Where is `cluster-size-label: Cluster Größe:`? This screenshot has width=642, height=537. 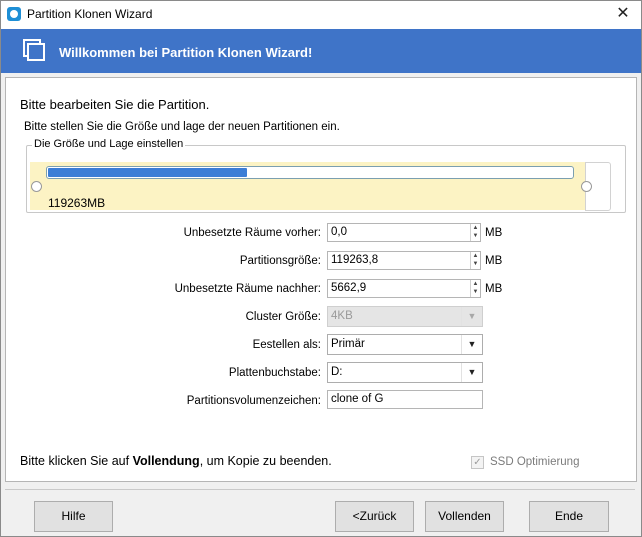
cluster-size-label: Cluster Größe: is located at coordinates (283, 317).